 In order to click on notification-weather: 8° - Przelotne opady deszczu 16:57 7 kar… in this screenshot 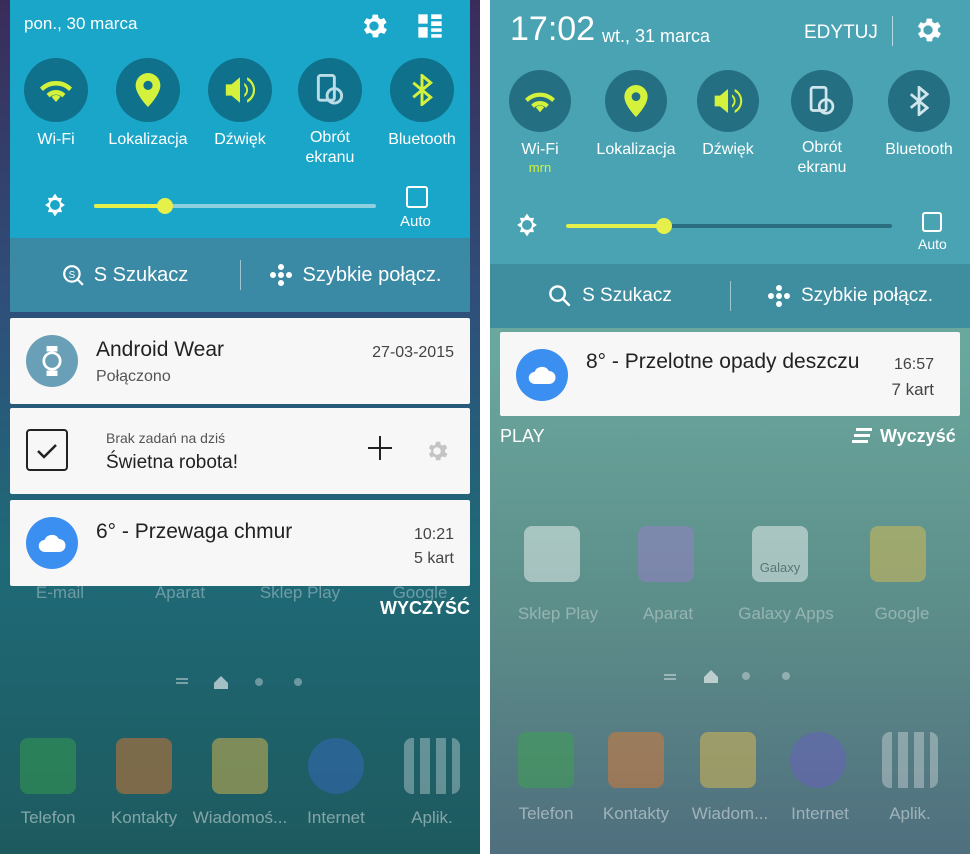, I will do `click(730, 374)`.